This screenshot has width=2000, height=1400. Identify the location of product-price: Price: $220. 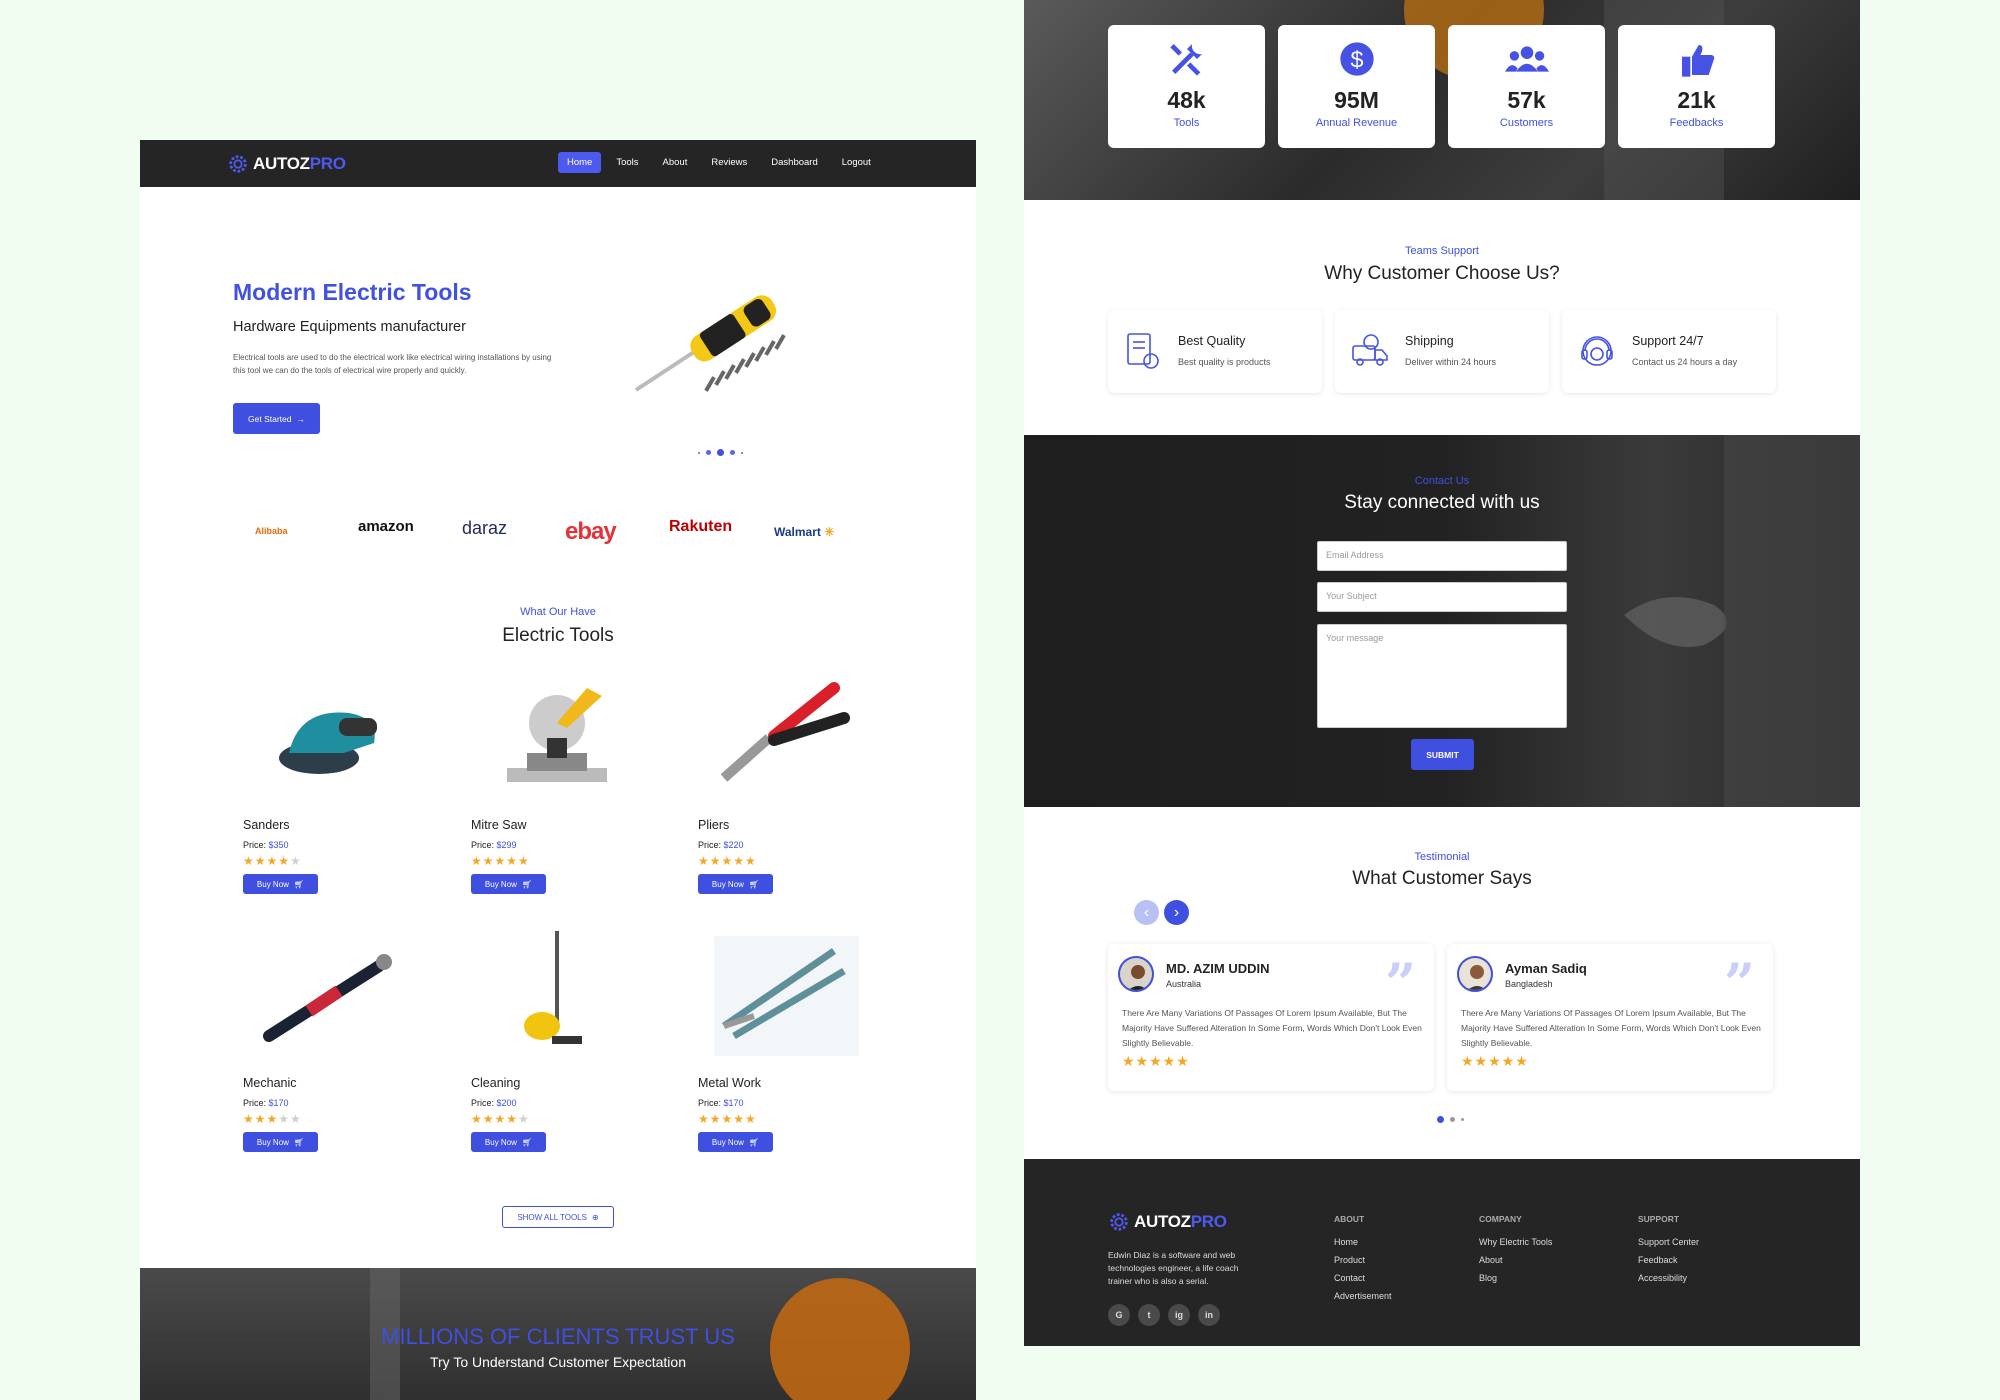
(721, 845).